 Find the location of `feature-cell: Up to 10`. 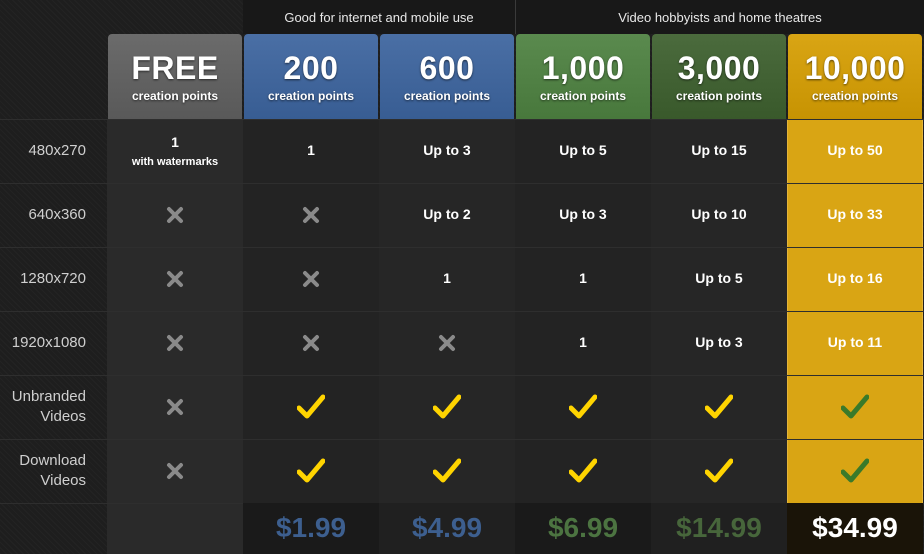

feature-cell: Up to 10 is located at coordinates (719, 215).